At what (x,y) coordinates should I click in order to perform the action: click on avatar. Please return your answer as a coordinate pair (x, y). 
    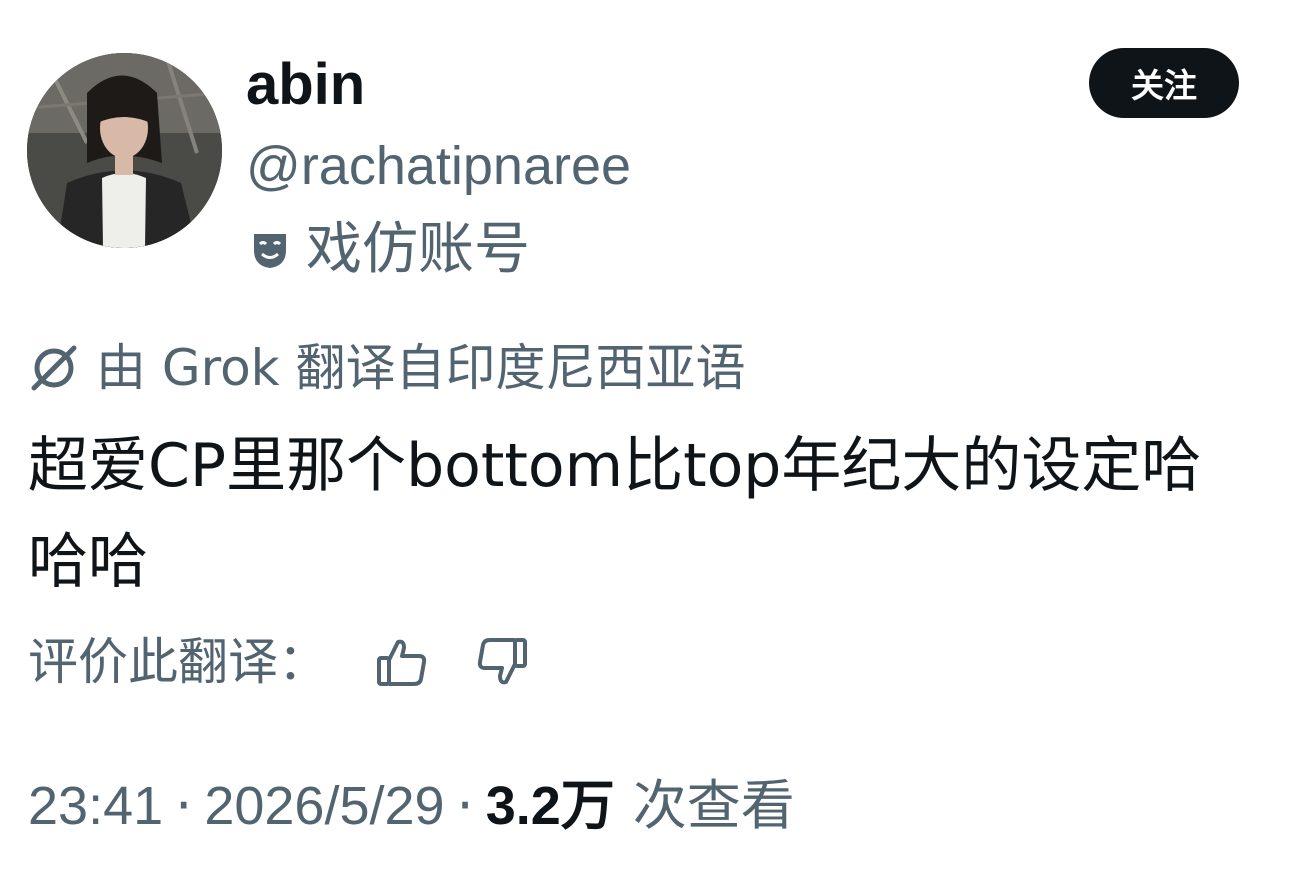
    Looking at the image, I should click on (124, 150).